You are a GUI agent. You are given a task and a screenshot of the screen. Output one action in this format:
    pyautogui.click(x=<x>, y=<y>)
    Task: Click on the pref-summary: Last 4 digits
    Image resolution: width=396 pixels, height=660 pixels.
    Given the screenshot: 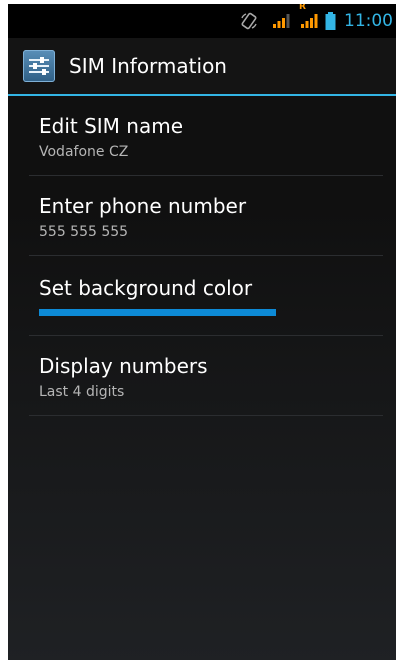 What is the action you would take?
    pyautogui.click(x=82, y=392)
    